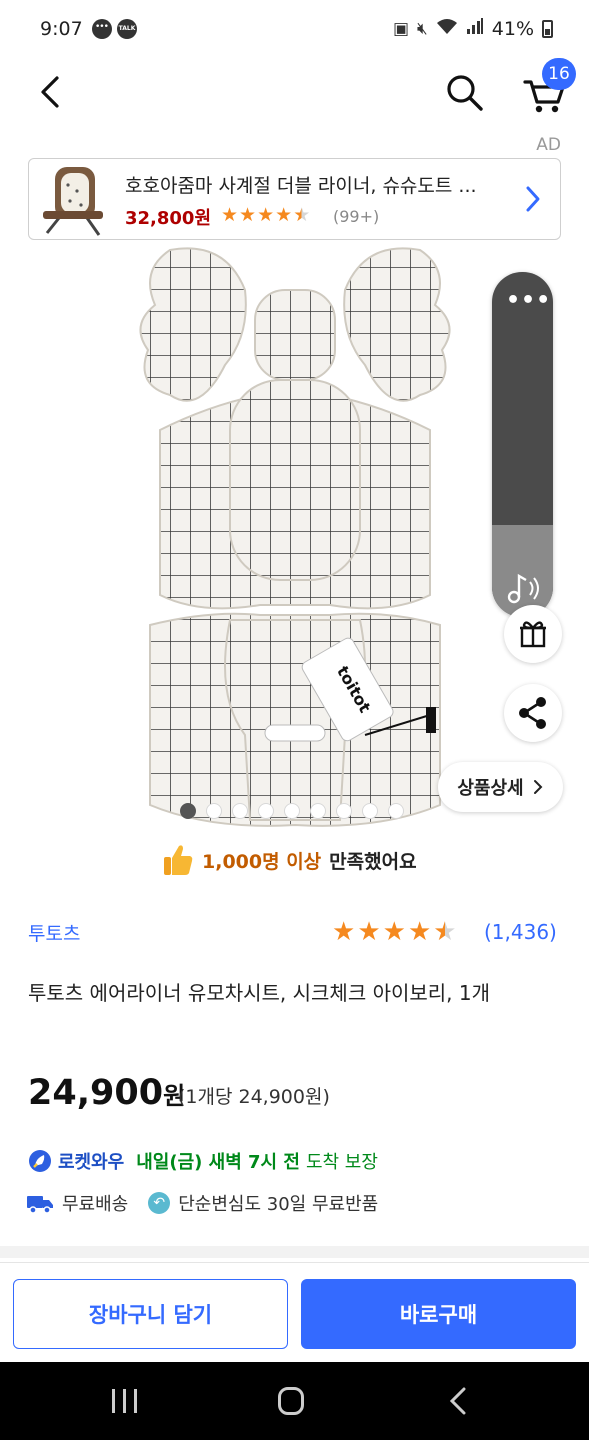 The width and height of the screenshot is (589, 1440). I want to click on product-title: 투토츠 에어라이너 유모차시트, 시크체크 아이보리, 1개, so click(259, 993).